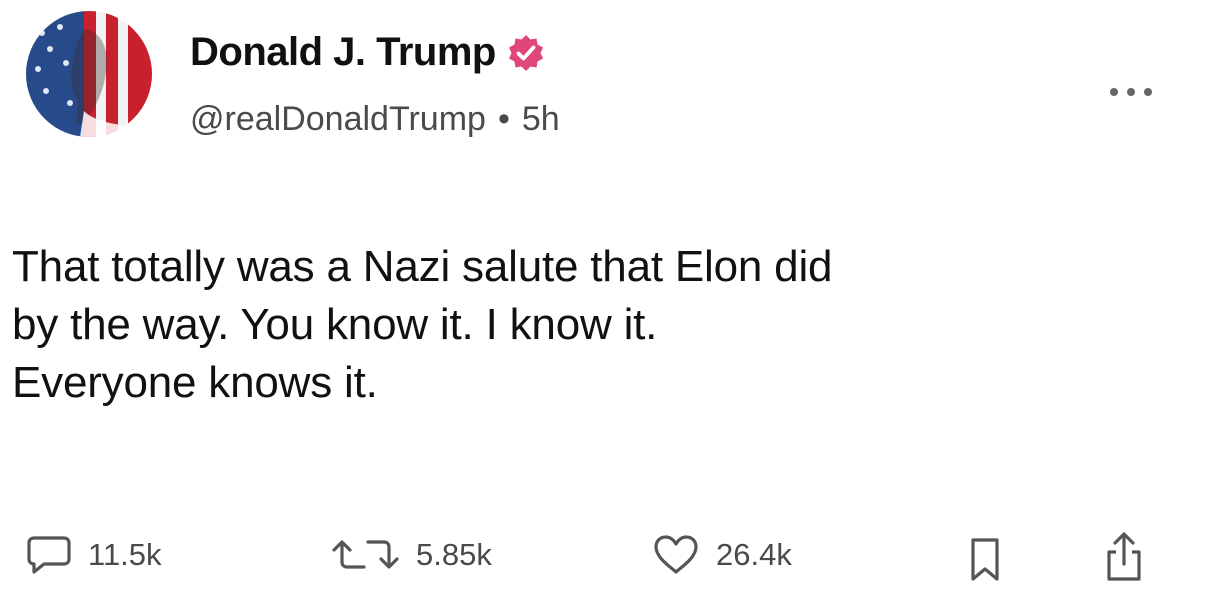  Describe the element at coordinates (1124, 556) in the screenshot. I see `share-icon` at that location.